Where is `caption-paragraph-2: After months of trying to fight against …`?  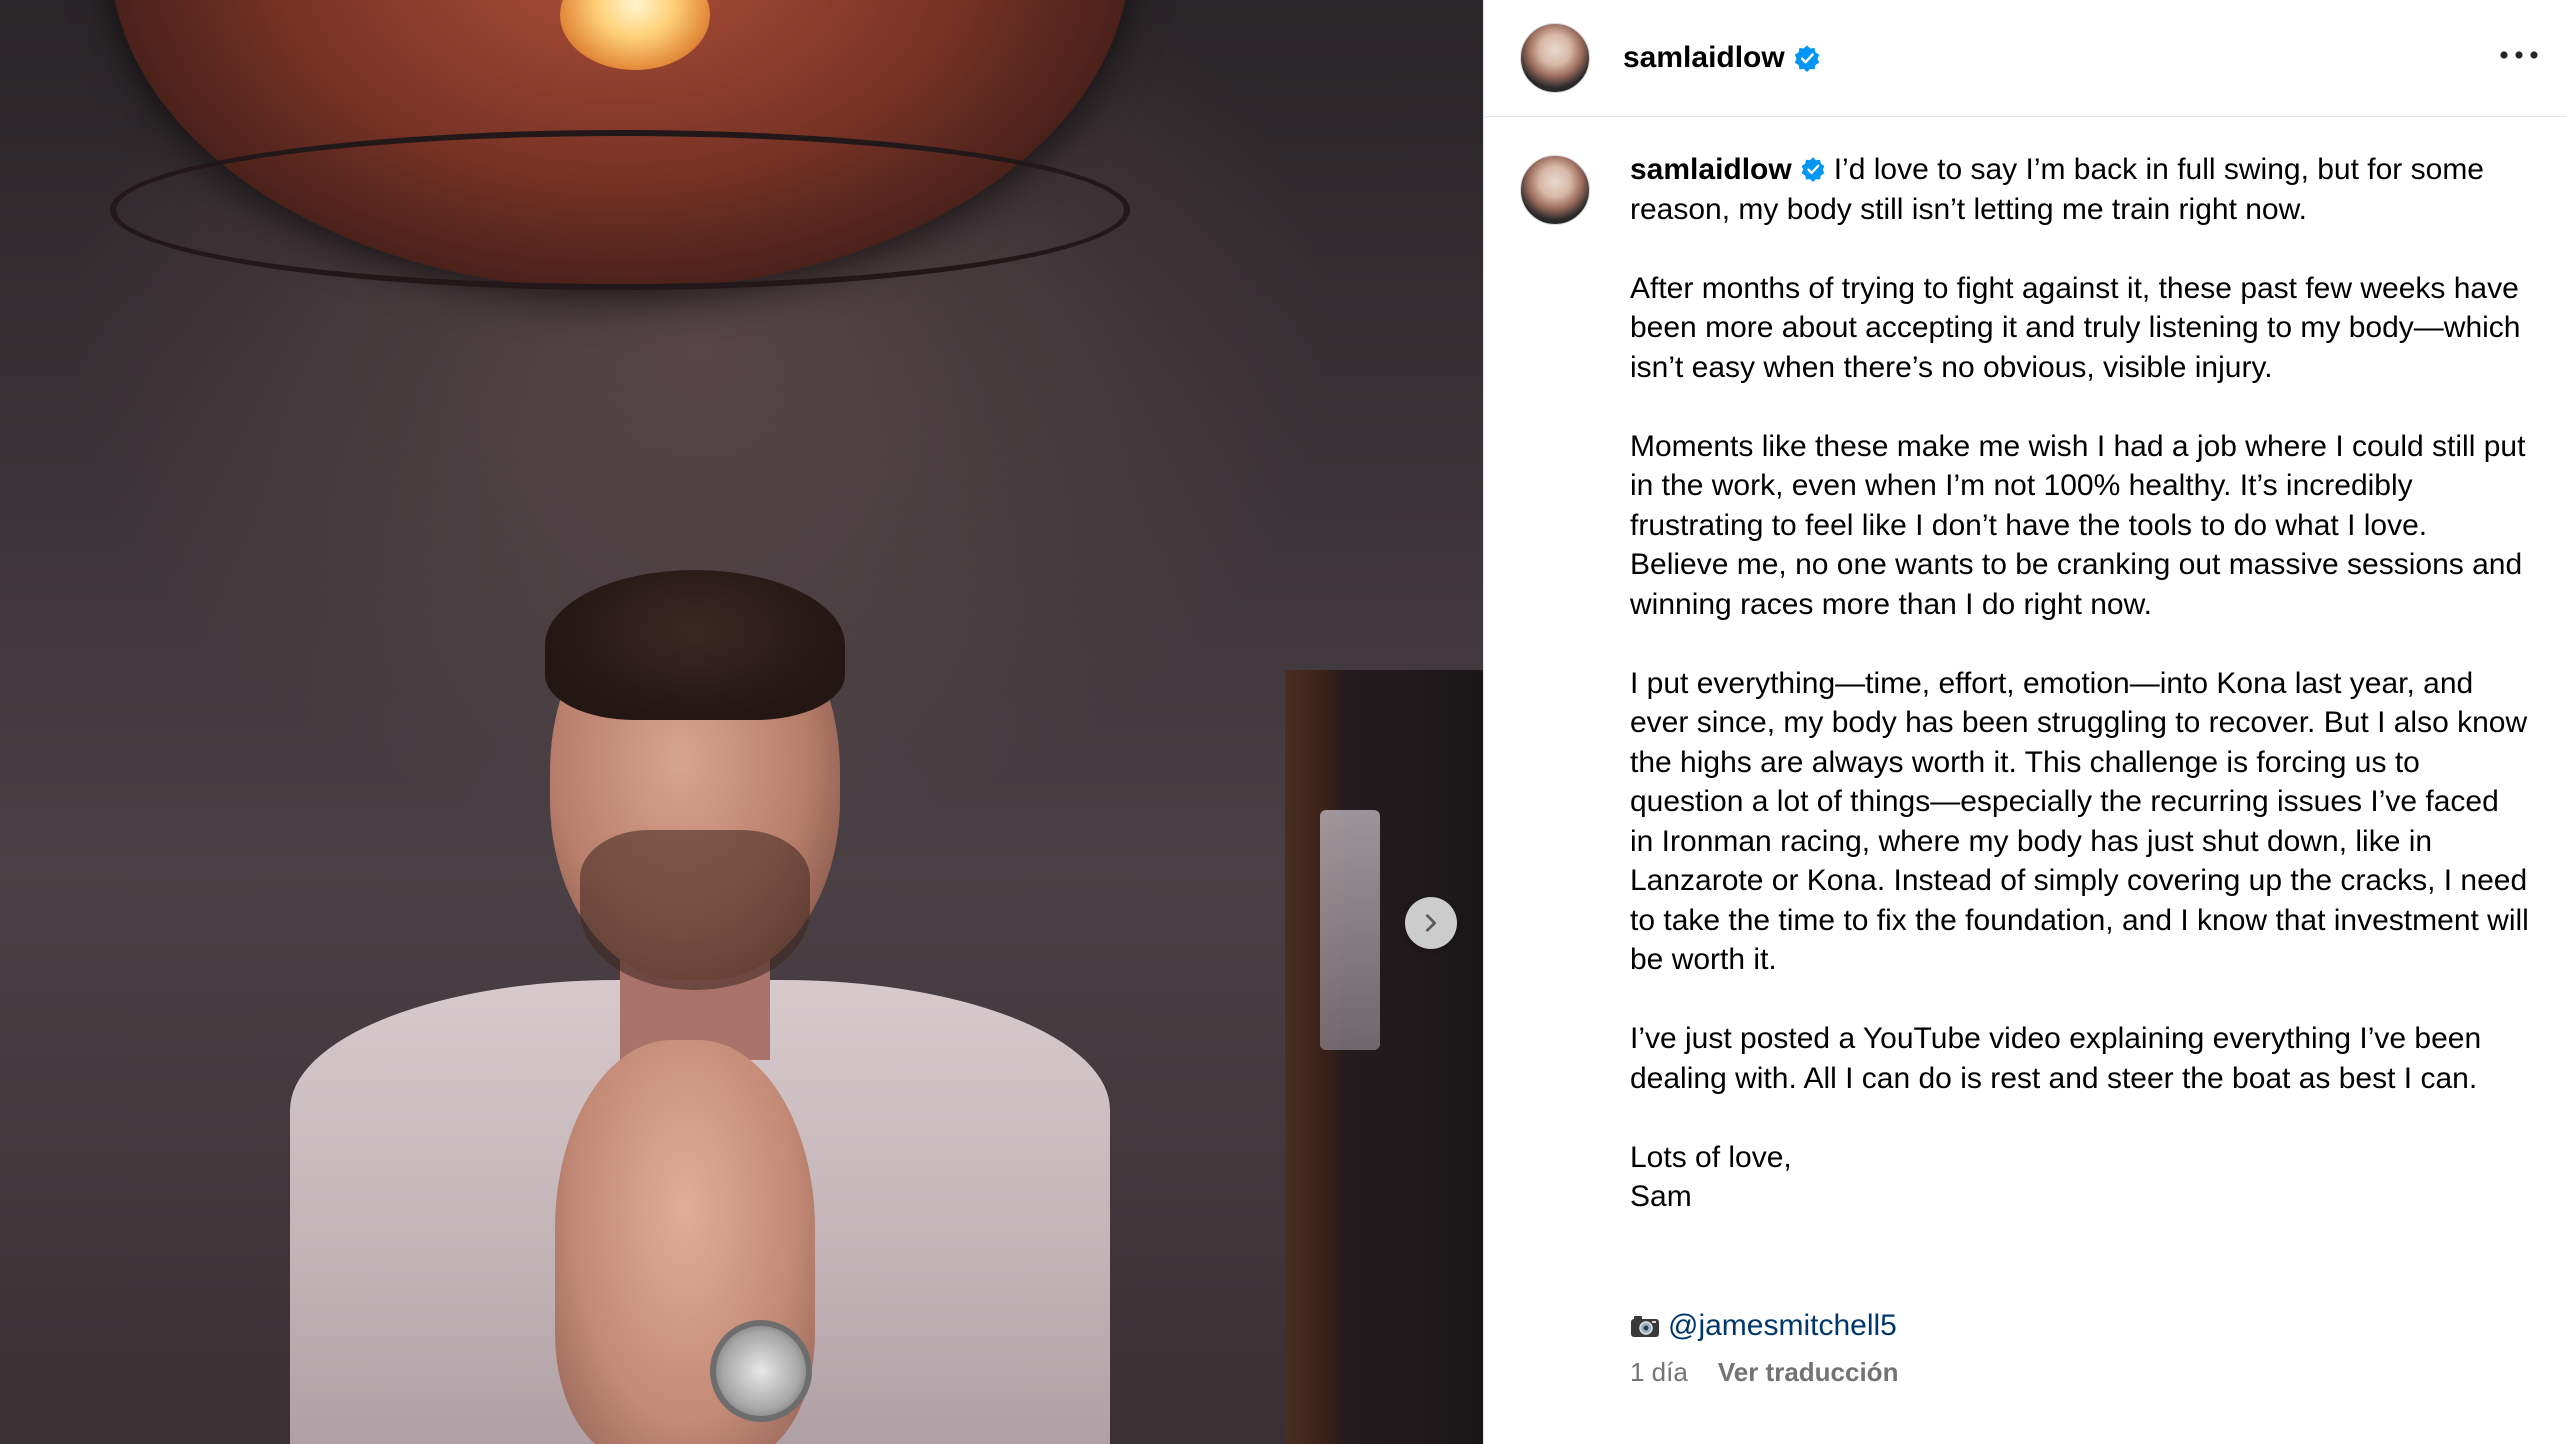
caption-paragraph-2: After months of trying to fight against … is located at coordinates (2075, 327).